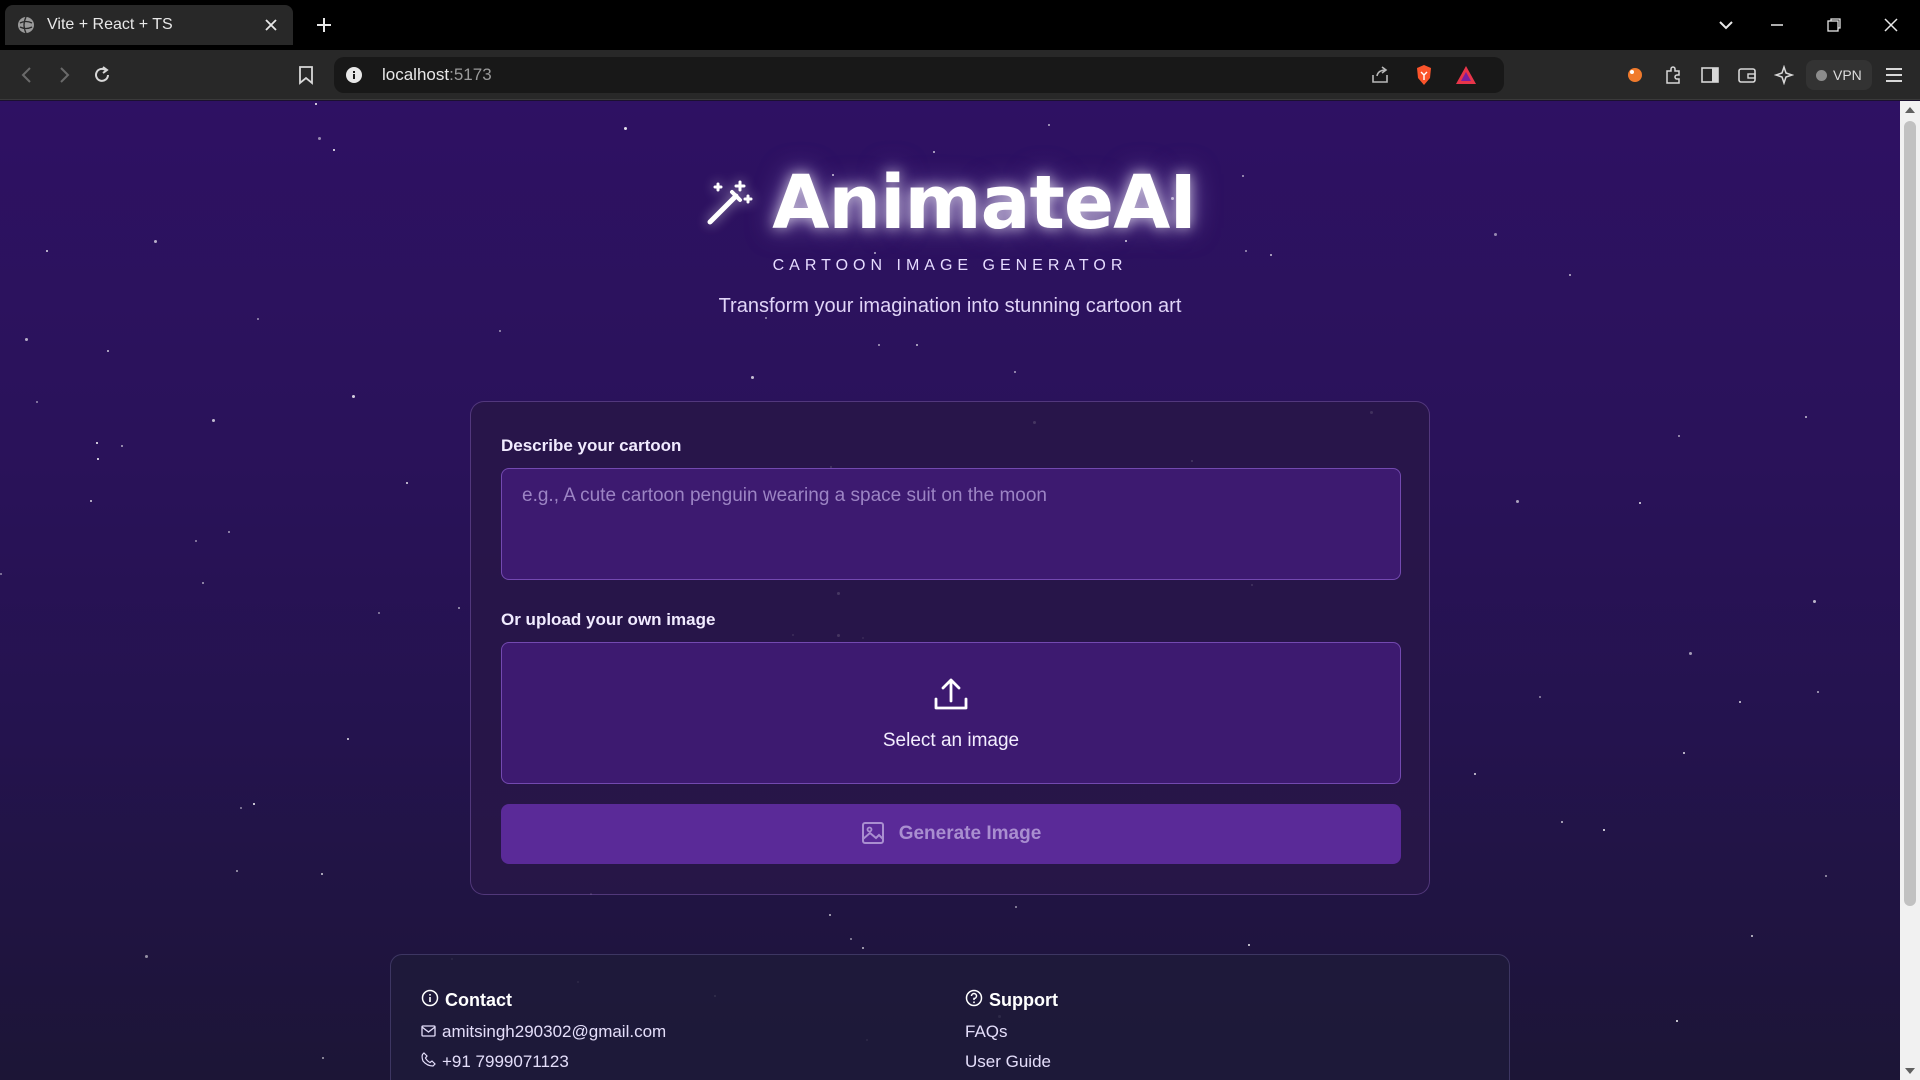 The width and height of the screenshot is (1920, 1080). I want to click on upload-dropzone: Select an image, so click(951, 713).